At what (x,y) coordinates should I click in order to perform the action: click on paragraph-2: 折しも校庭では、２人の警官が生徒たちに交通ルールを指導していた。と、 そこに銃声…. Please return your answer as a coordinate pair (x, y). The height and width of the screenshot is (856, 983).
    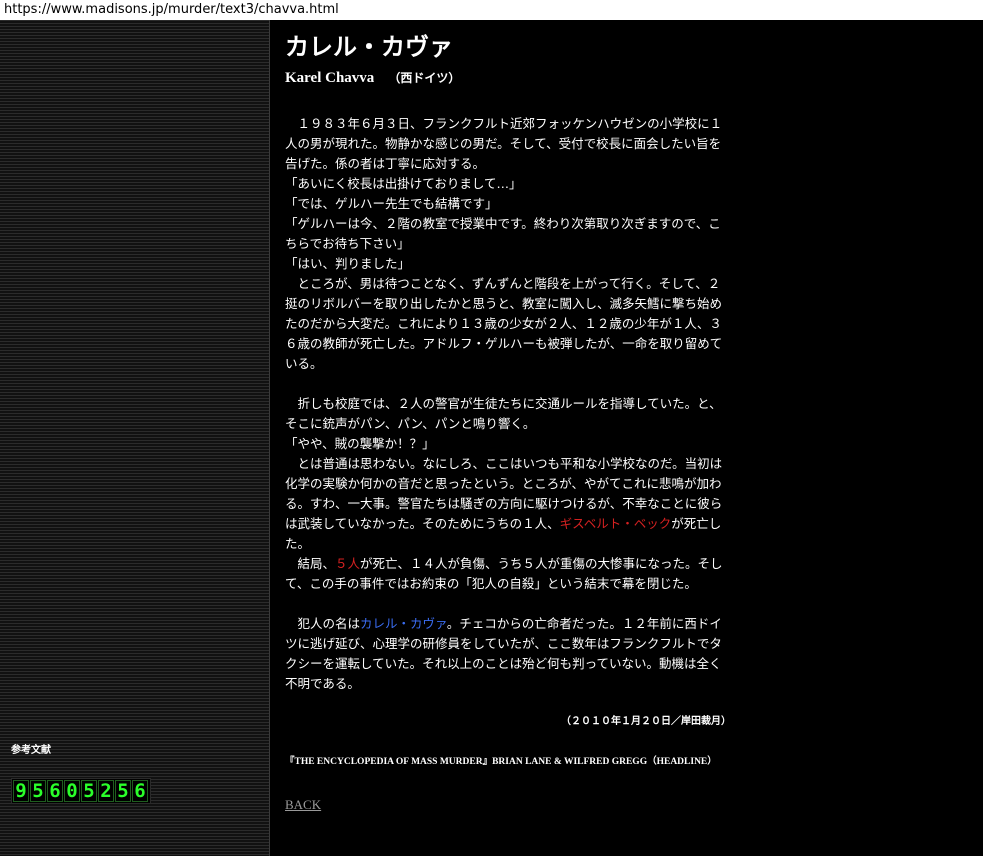
    Looking at the image, I should click on (515, 494).